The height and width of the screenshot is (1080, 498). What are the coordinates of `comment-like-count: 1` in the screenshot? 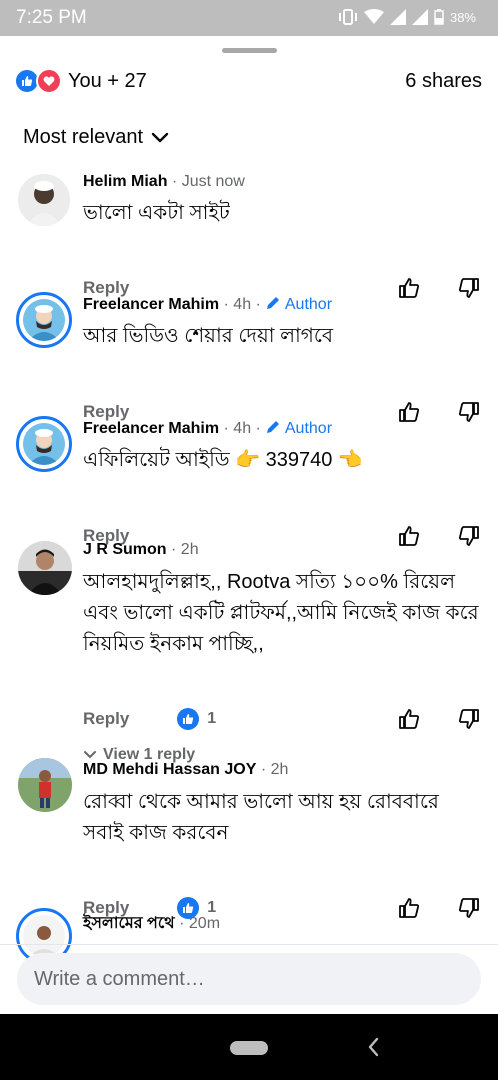 It's located at (196, 719).